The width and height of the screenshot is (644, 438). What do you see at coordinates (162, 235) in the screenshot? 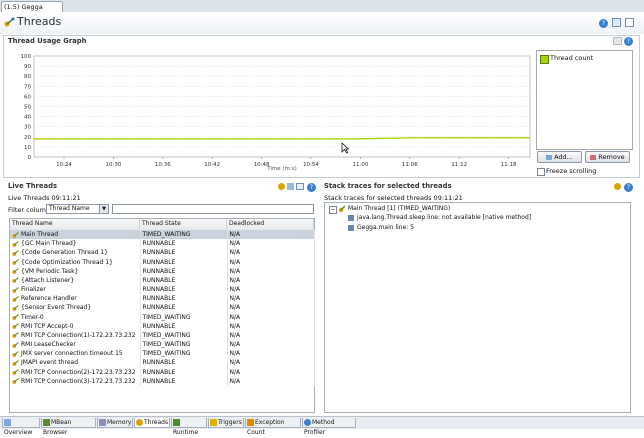
I see `table-row: Main Thread TIMED_WAITING N/A` at bounding box center [162, 235].